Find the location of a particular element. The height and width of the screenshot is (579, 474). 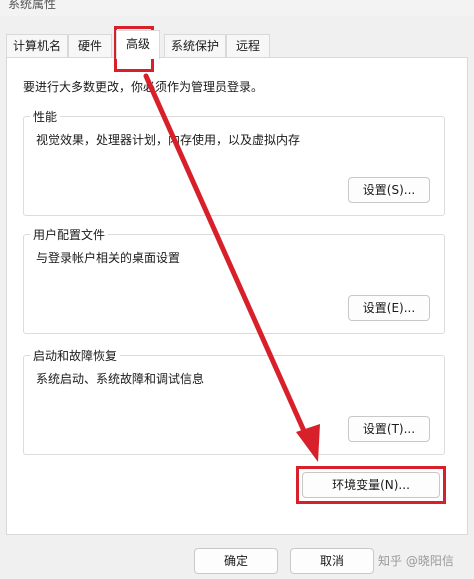

window-title: 系统属性 is located at coordinates (32, 5).